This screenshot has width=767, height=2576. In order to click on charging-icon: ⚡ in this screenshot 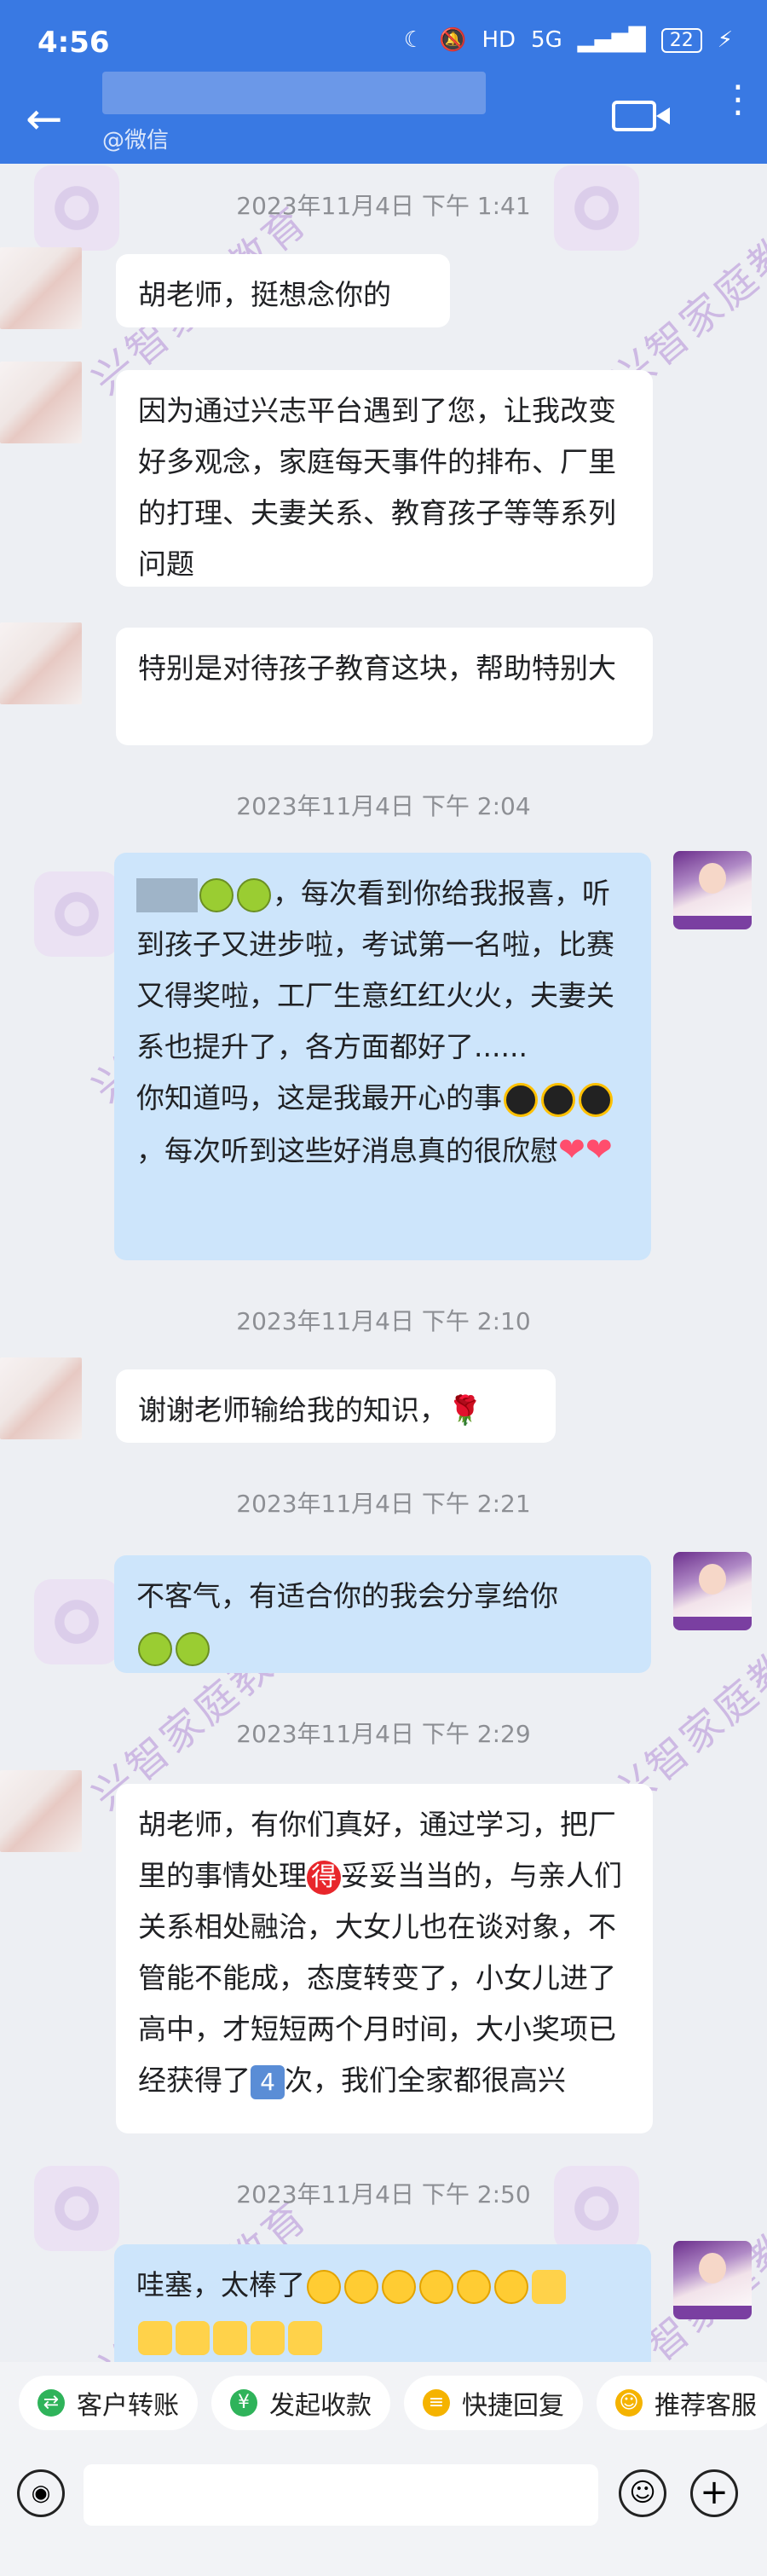, I will do `click(725, 40)`.